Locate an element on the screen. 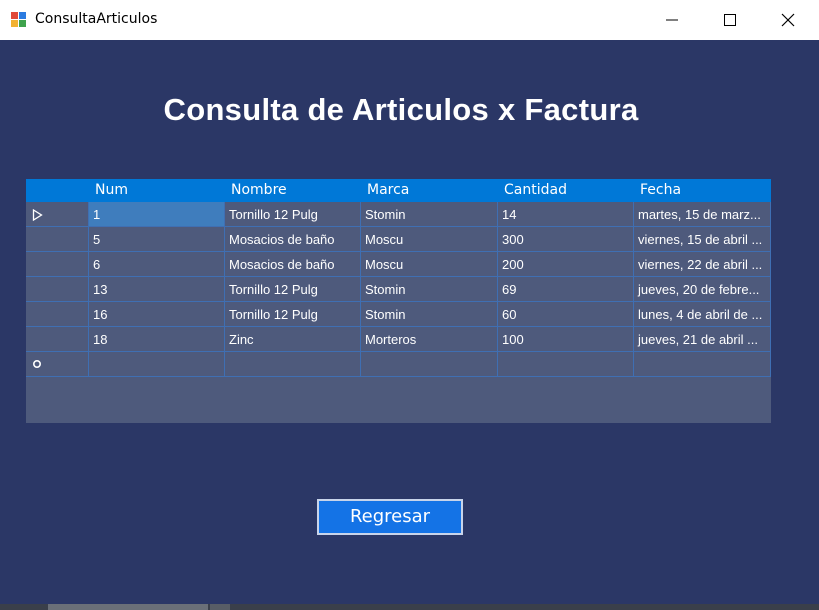  cell-cantidad: 69 is located at coordinates (566, 289).